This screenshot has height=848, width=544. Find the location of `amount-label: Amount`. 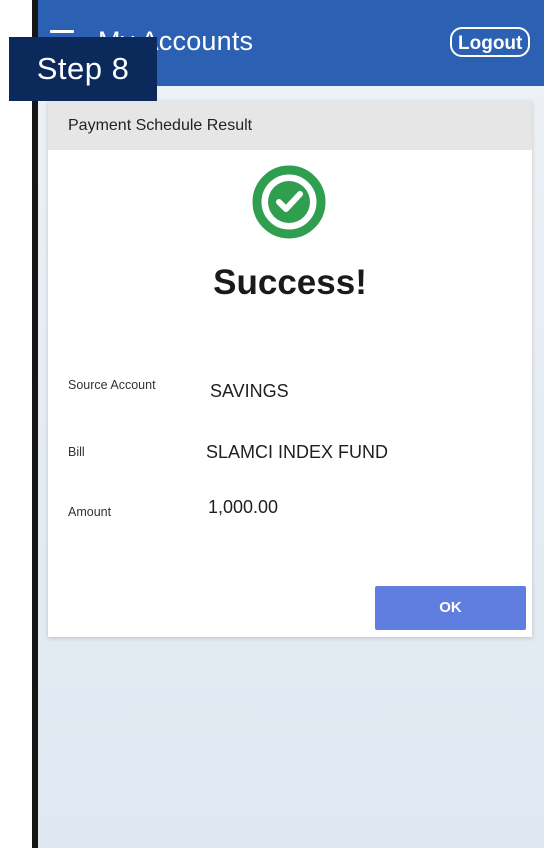

amount-label: Amount is located at coordinates (90, 512).